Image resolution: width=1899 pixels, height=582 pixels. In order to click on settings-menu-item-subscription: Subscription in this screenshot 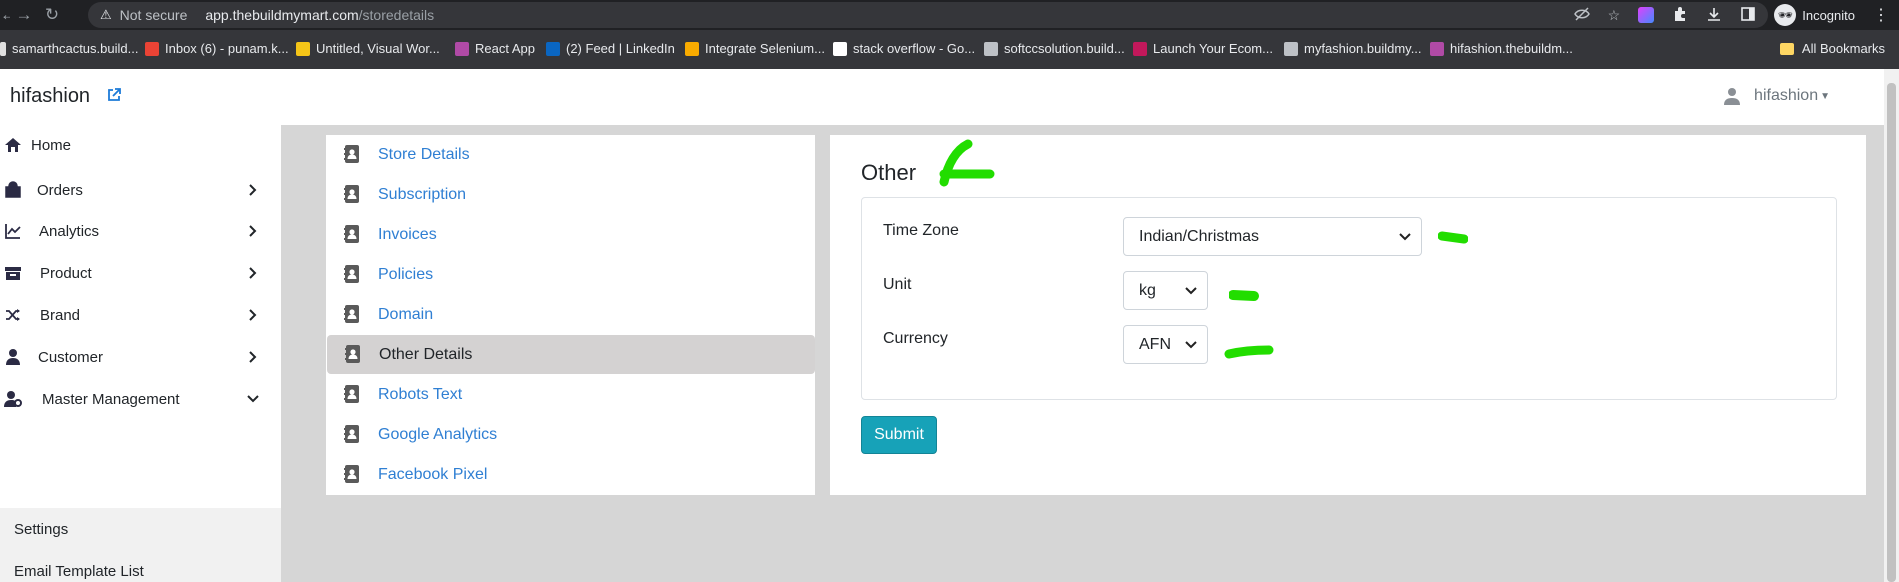, I will do `click(570, 195)`.